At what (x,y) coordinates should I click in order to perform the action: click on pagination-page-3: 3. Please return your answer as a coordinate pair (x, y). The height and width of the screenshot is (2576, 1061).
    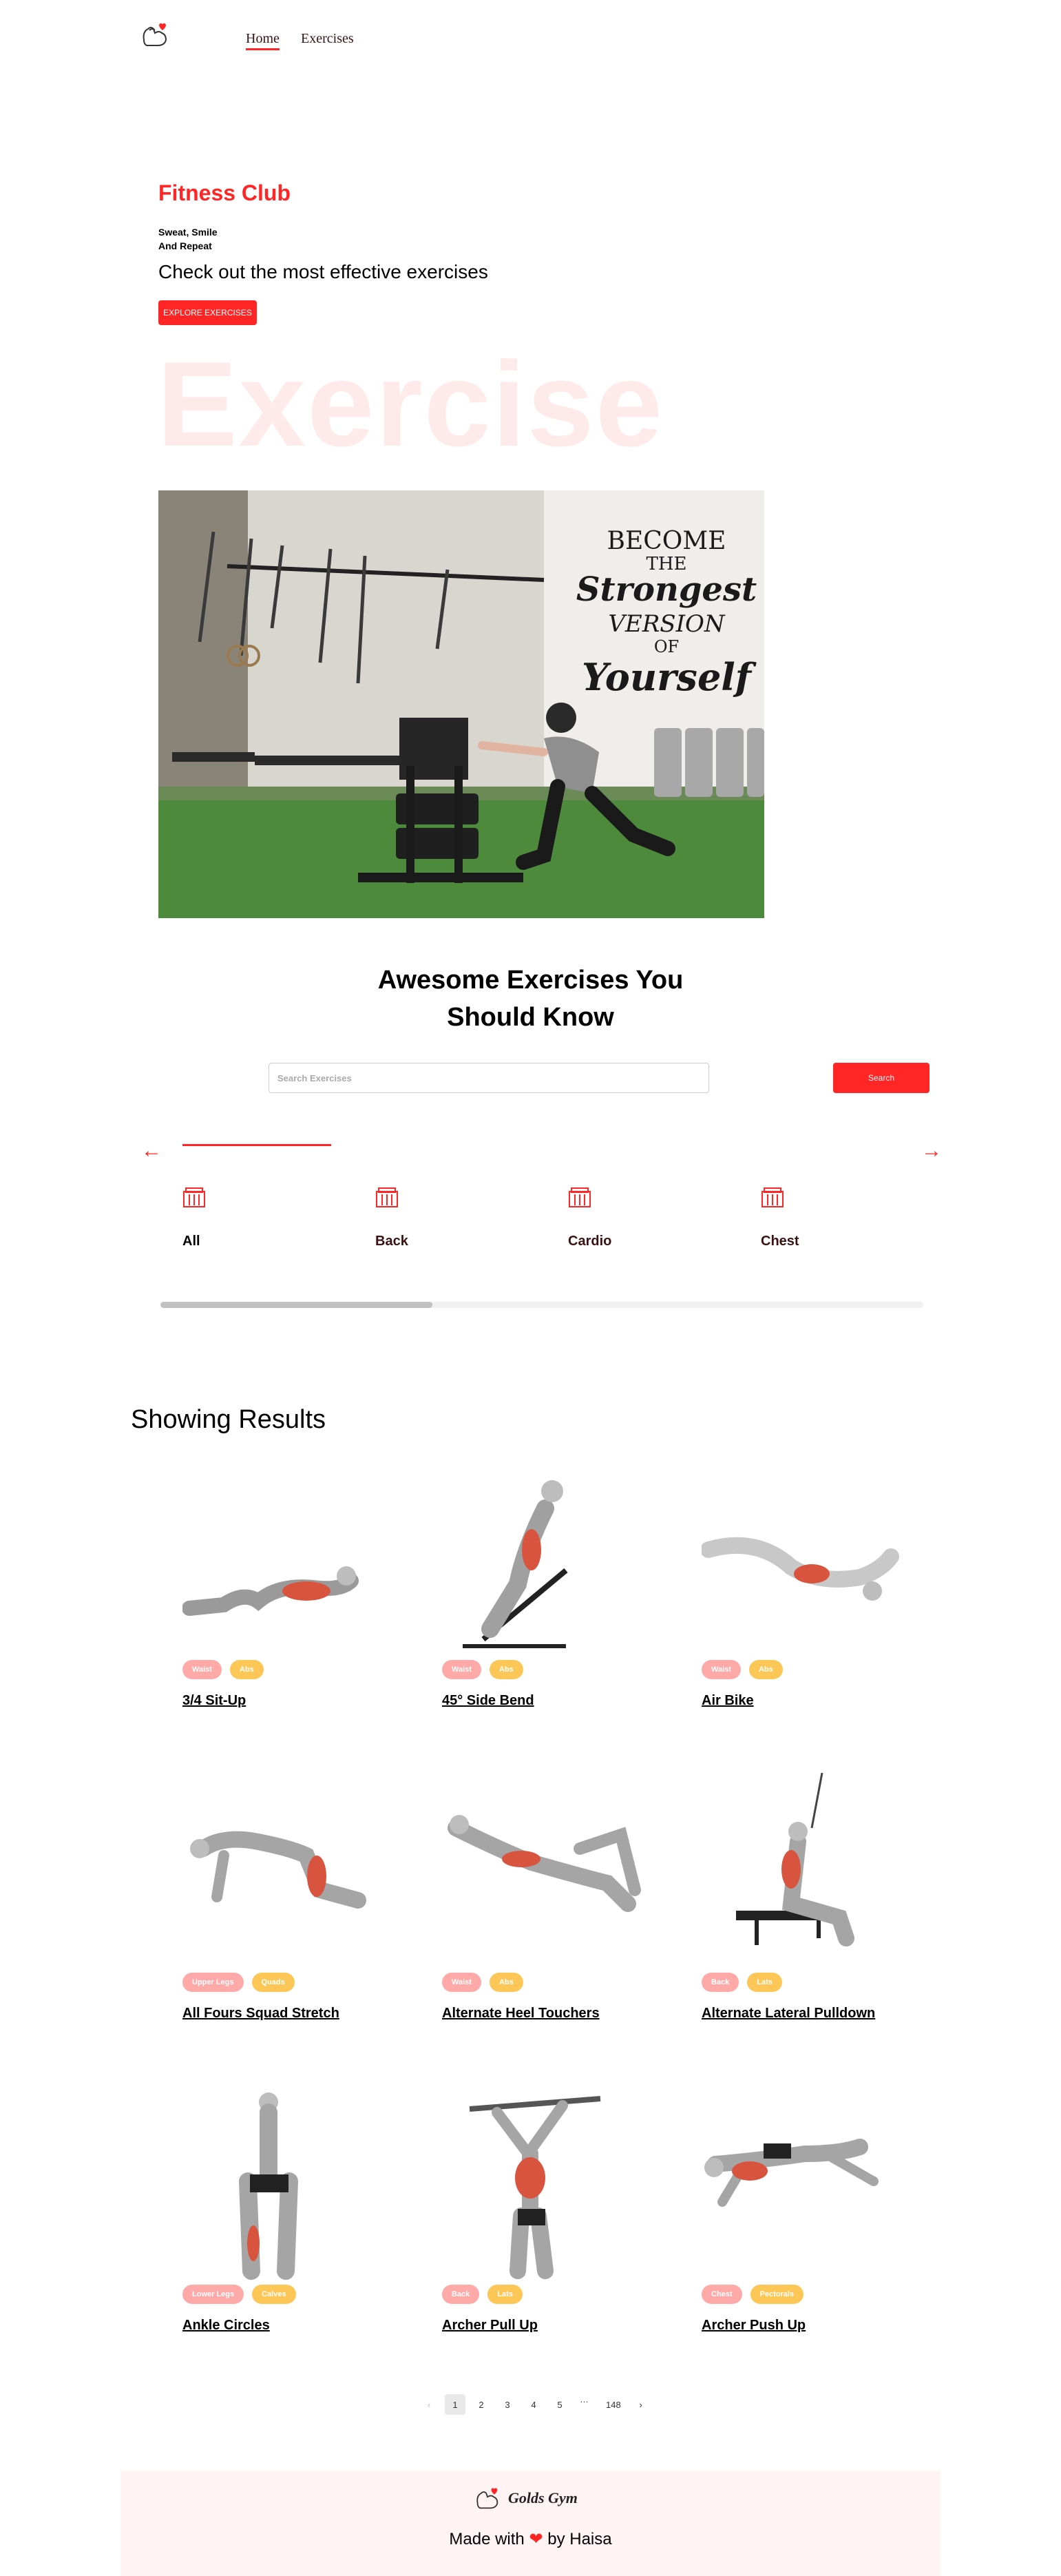
    Looking at the image, I should click on (507, 2404).